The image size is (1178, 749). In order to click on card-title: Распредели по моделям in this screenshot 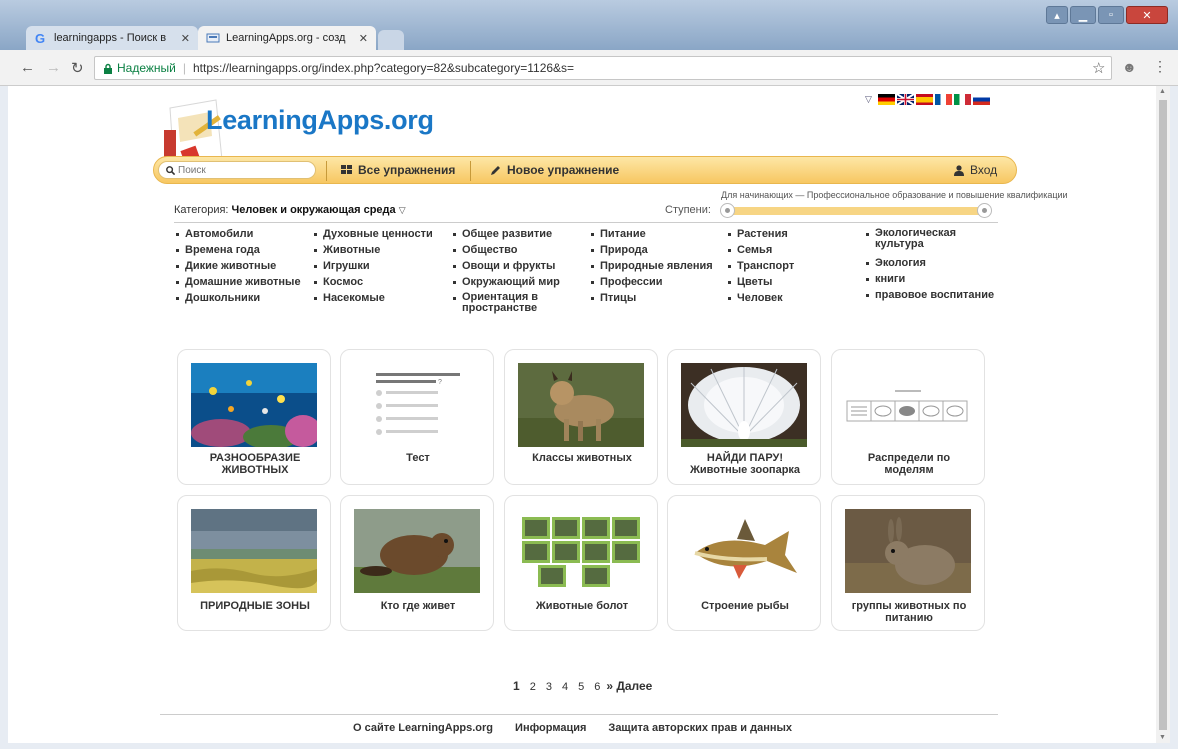, I will do `click(909, 464)`.